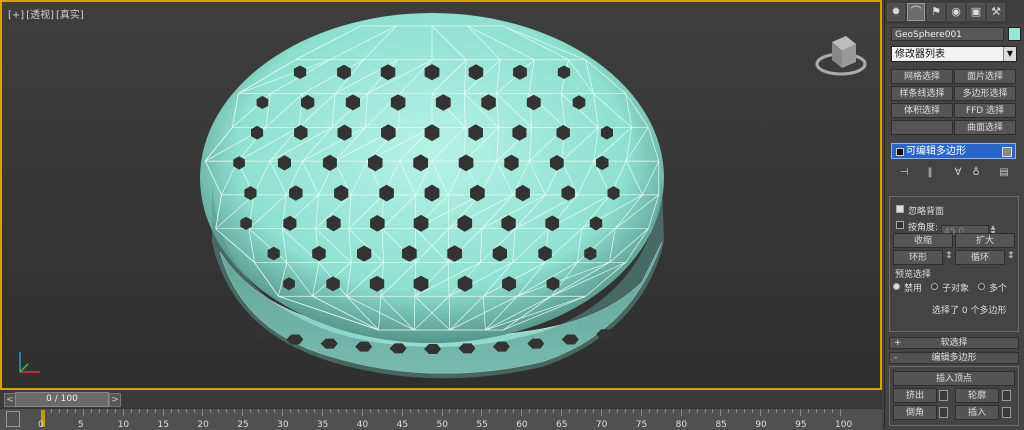  Describe the element at coordinates (985, 93) in the screenshot. I see `poly-select-button: 多边形选择` at that location.